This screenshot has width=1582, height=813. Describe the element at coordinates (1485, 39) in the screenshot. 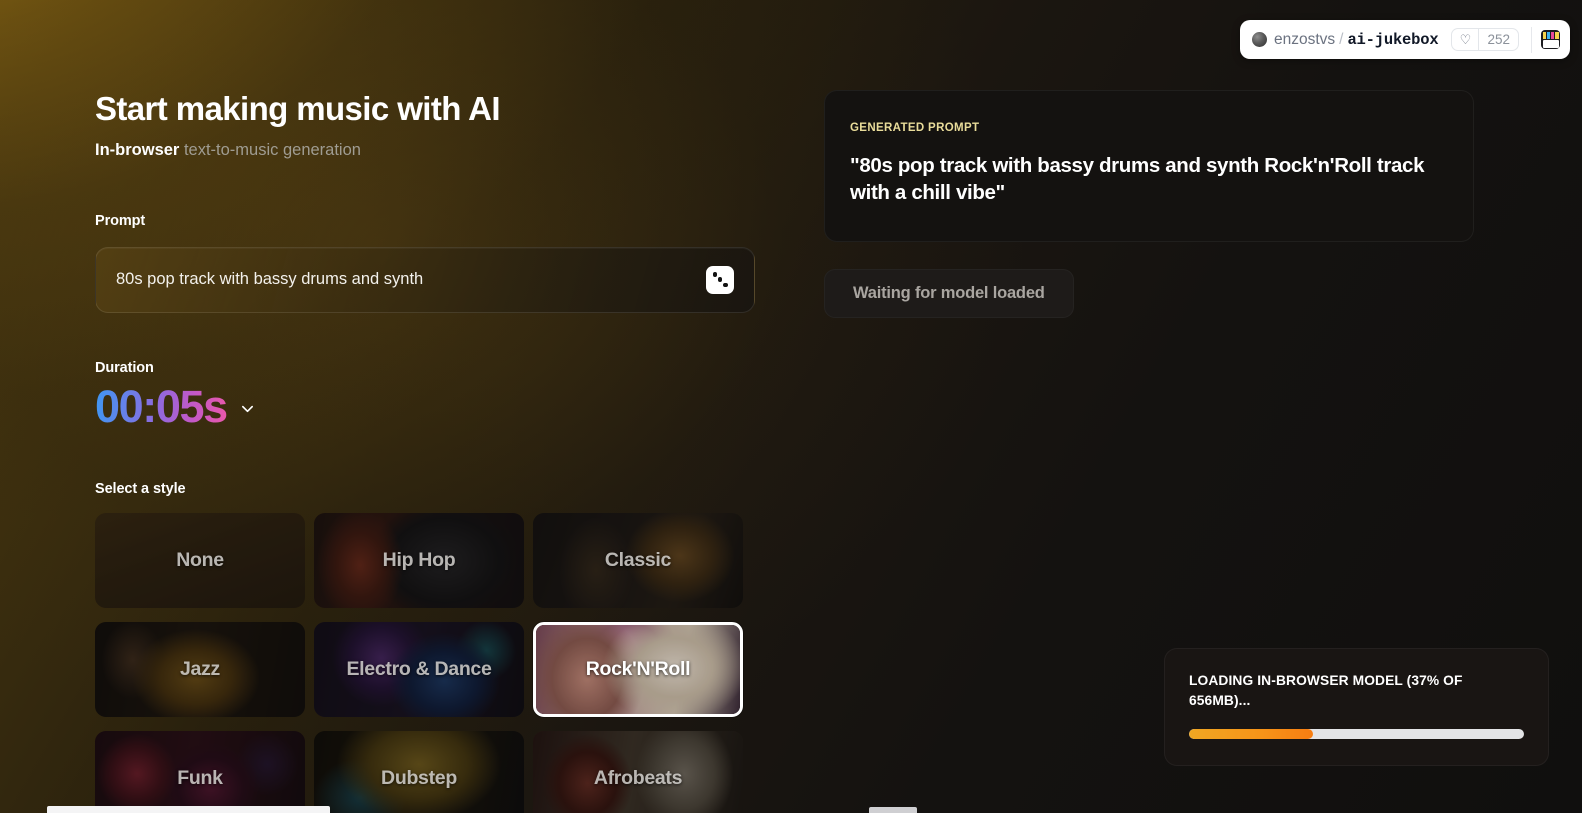

I see `like-button: ♡ 252` at that location.